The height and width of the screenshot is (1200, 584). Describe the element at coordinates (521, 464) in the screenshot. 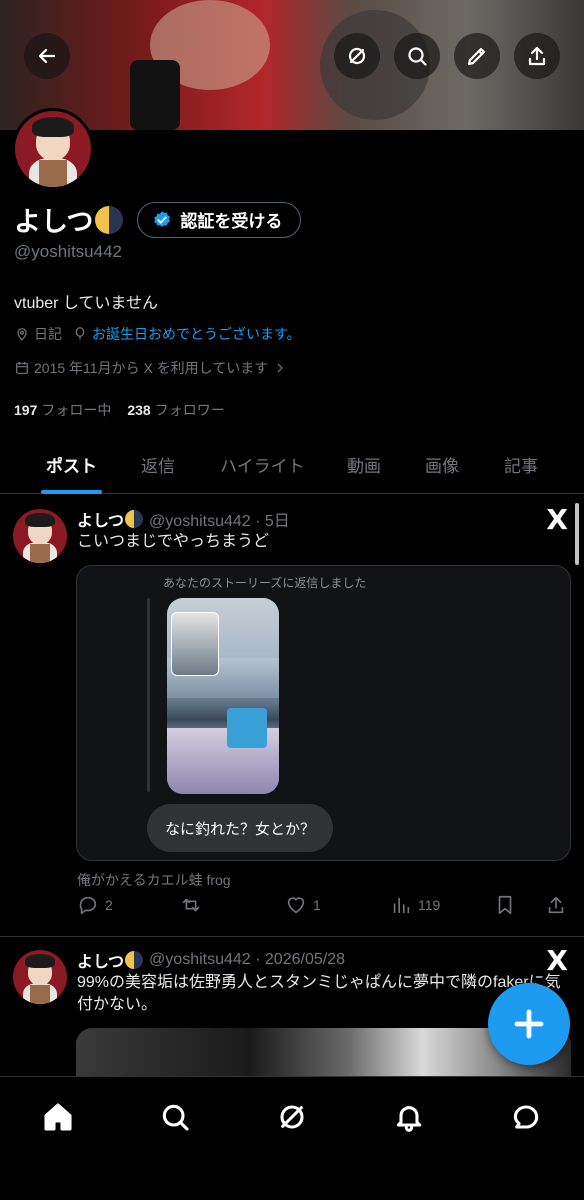

I see `tab-articles: 記事` at that location.